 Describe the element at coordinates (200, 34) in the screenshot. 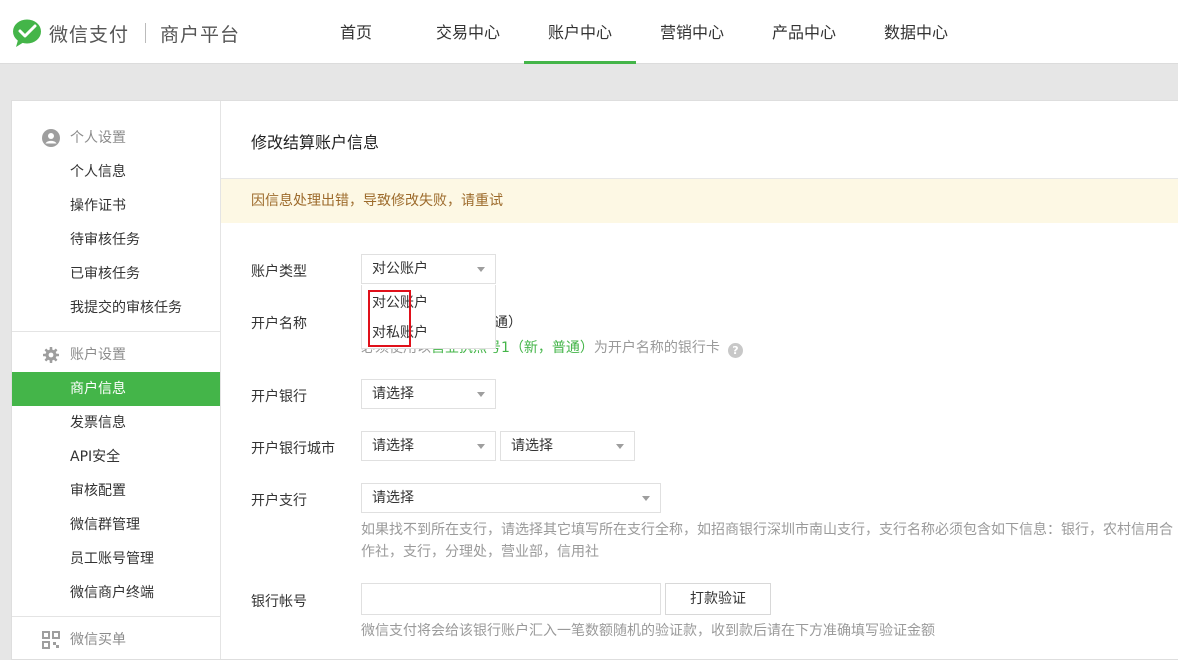

I see `platform-name: 商户平台` at that location.